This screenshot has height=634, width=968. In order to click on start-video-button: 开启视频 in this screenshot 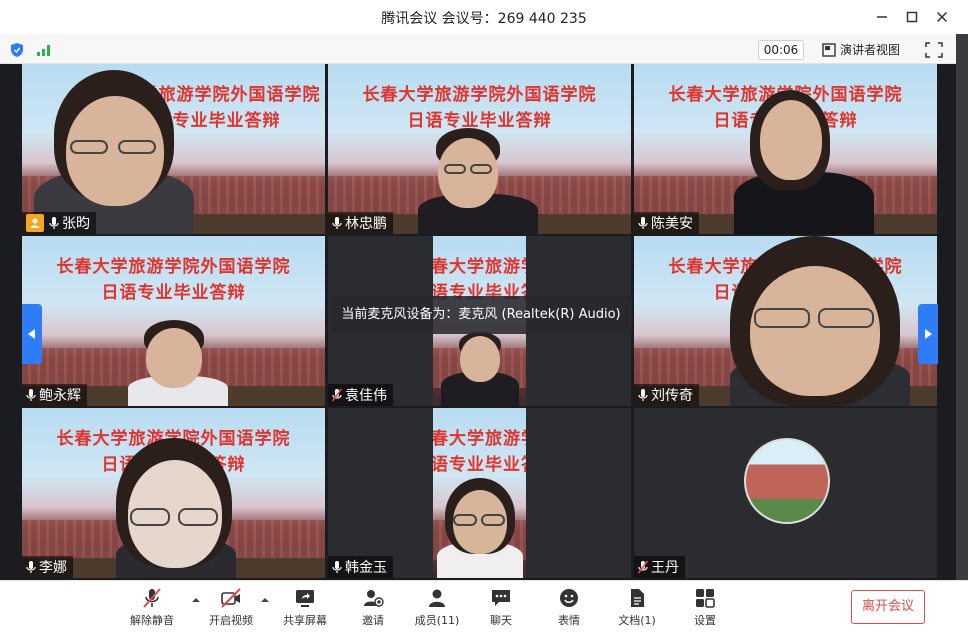, I will do `click(231, 610)`.